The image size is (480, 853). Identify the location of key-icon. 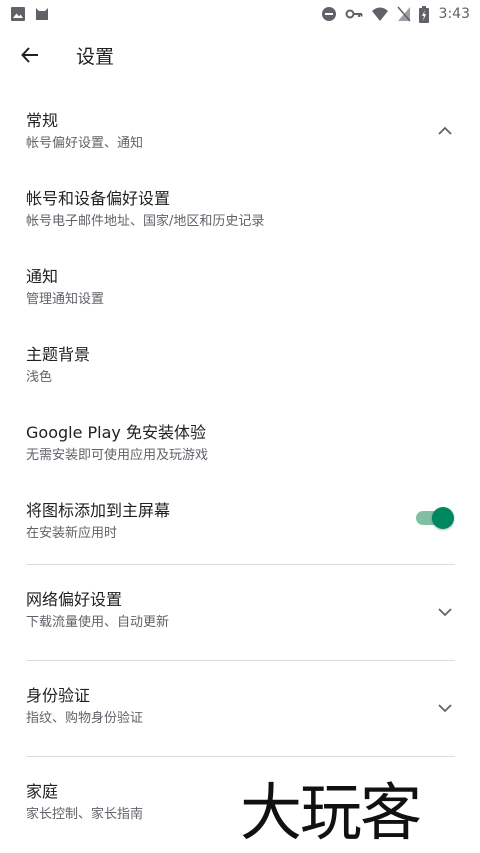
(354, 14).